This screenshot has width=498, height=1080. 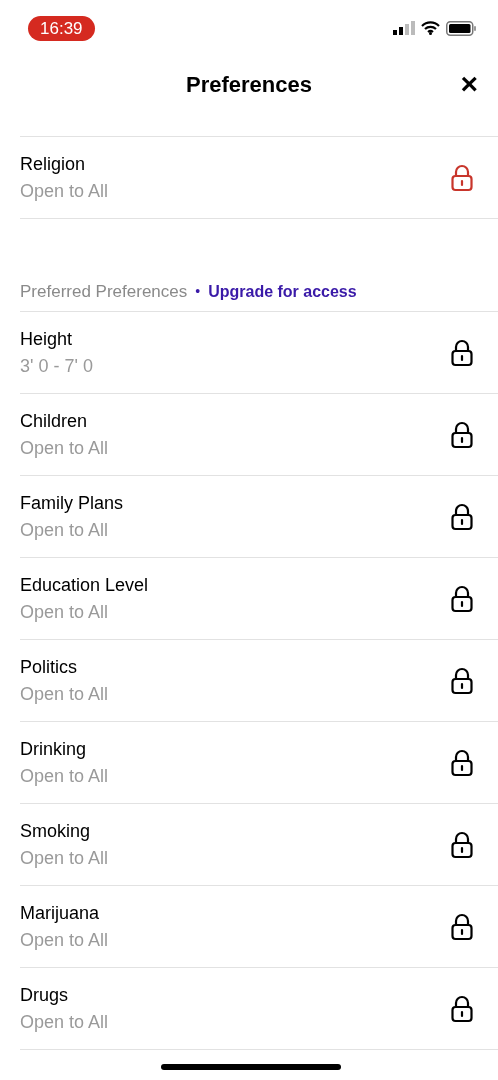 I want to click on preference-value: 3' 0 - 7' 0, so click(x=56, y=366).